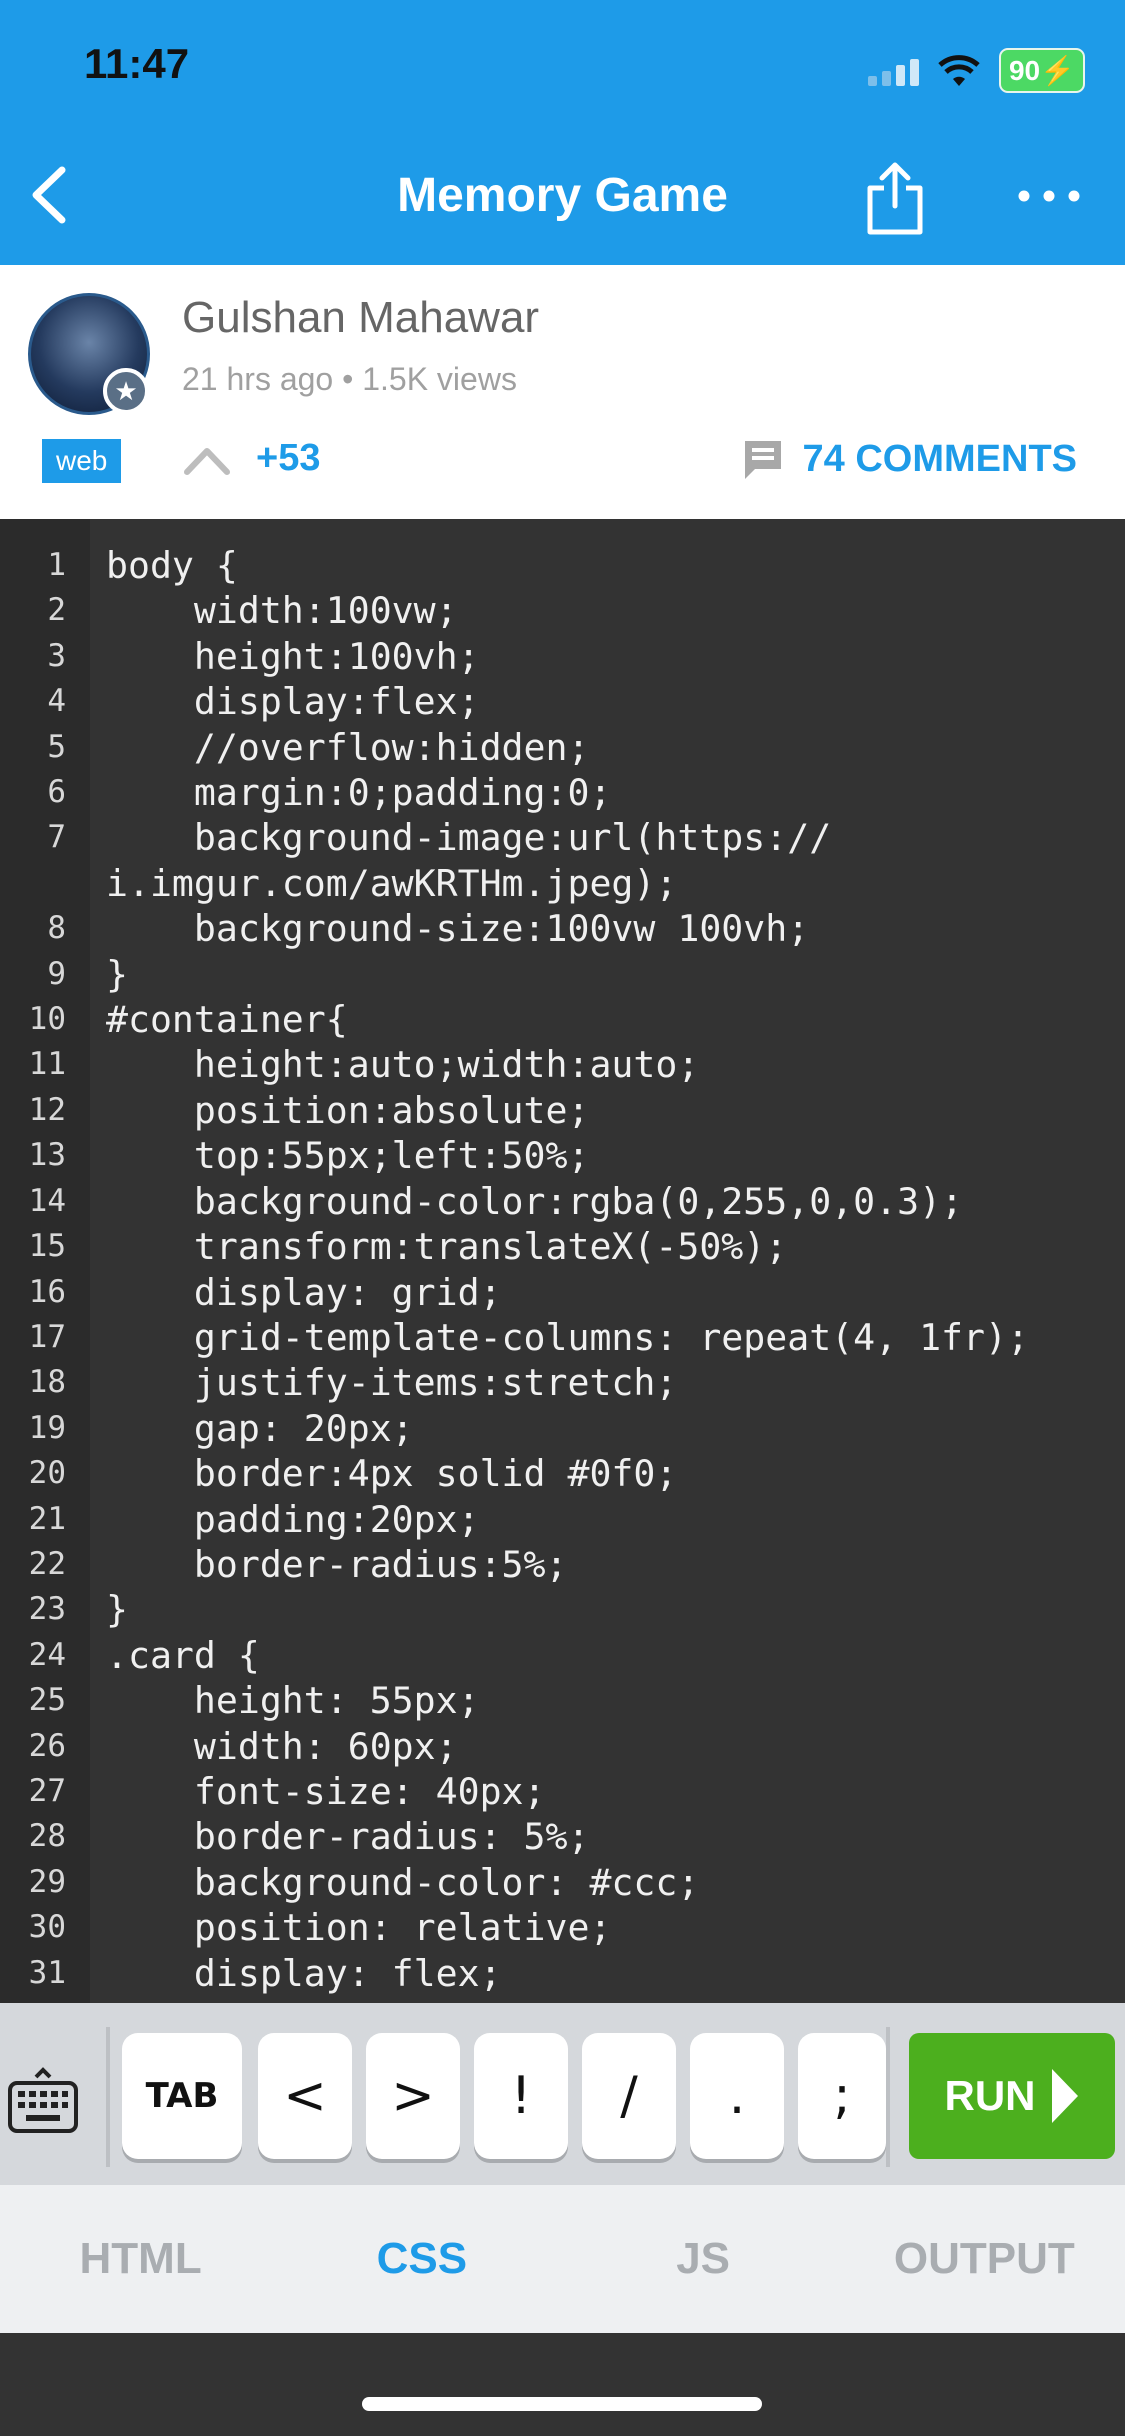 The width and height of the screenshot is (1125, 2436). Describe the element at coordinates (293, 656) in the screenshot. I see `code-text: height:100vh;` at that location.